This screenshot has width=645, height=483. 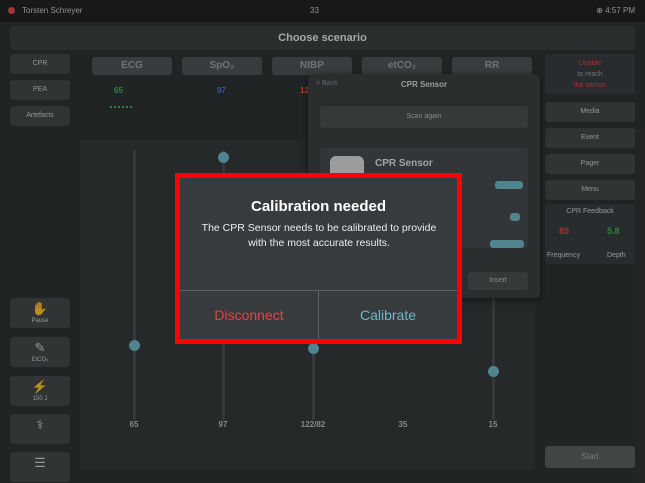 What do you see at coordinates (318, 206) in the screenshot?
I see `alert-title: Calibration needed` at bounding box center [318, 206].